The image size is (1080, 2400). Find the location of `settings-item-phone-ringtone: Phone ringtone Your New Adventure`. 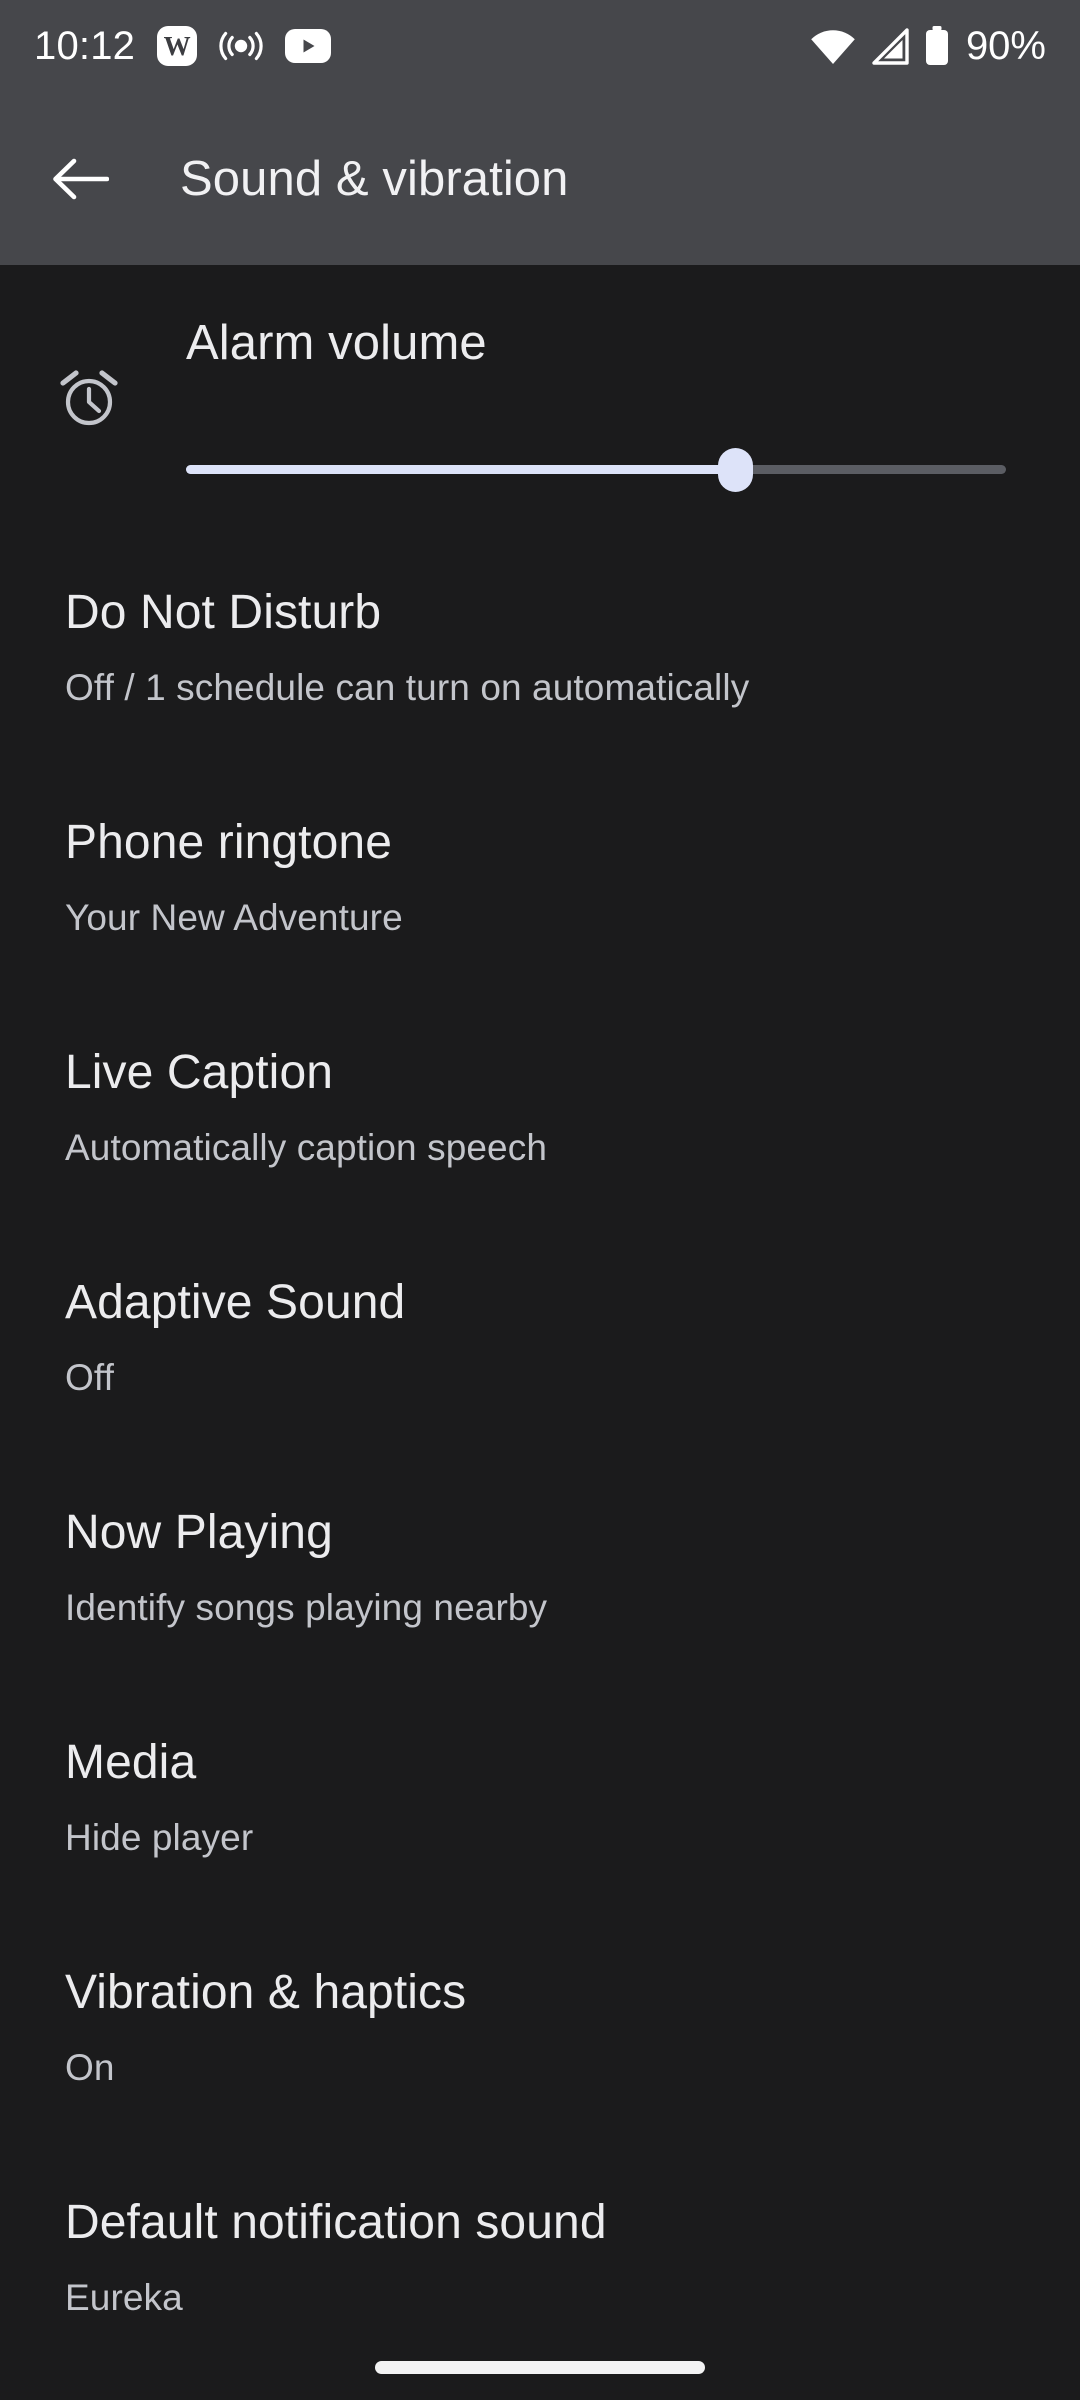

settings-item-phone-ringtone: Phone ringtone Your New Adventure is located at coordinates (540, 900).